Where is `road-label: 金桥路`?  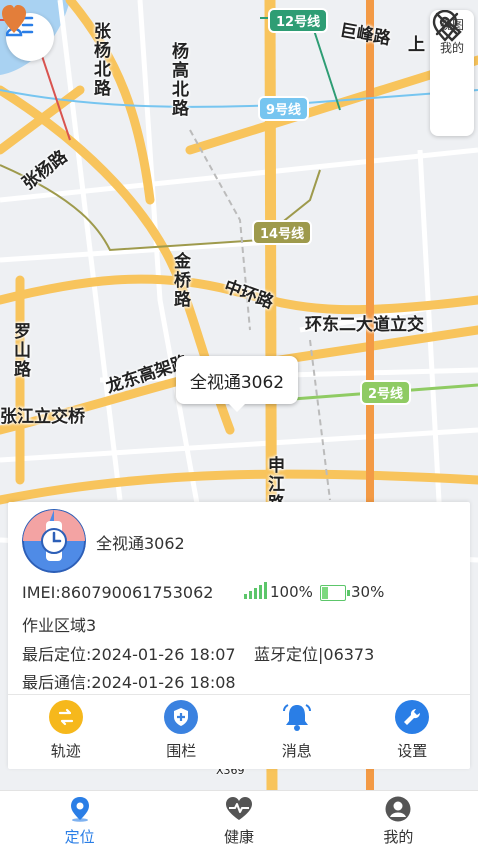
road-label: 金桥路 is located at coordinates (180, 280).